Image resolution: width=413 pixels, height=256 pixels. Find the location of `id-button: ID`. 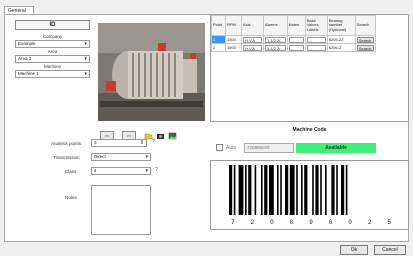

id-button: ID is located at coordinates (52, 25).